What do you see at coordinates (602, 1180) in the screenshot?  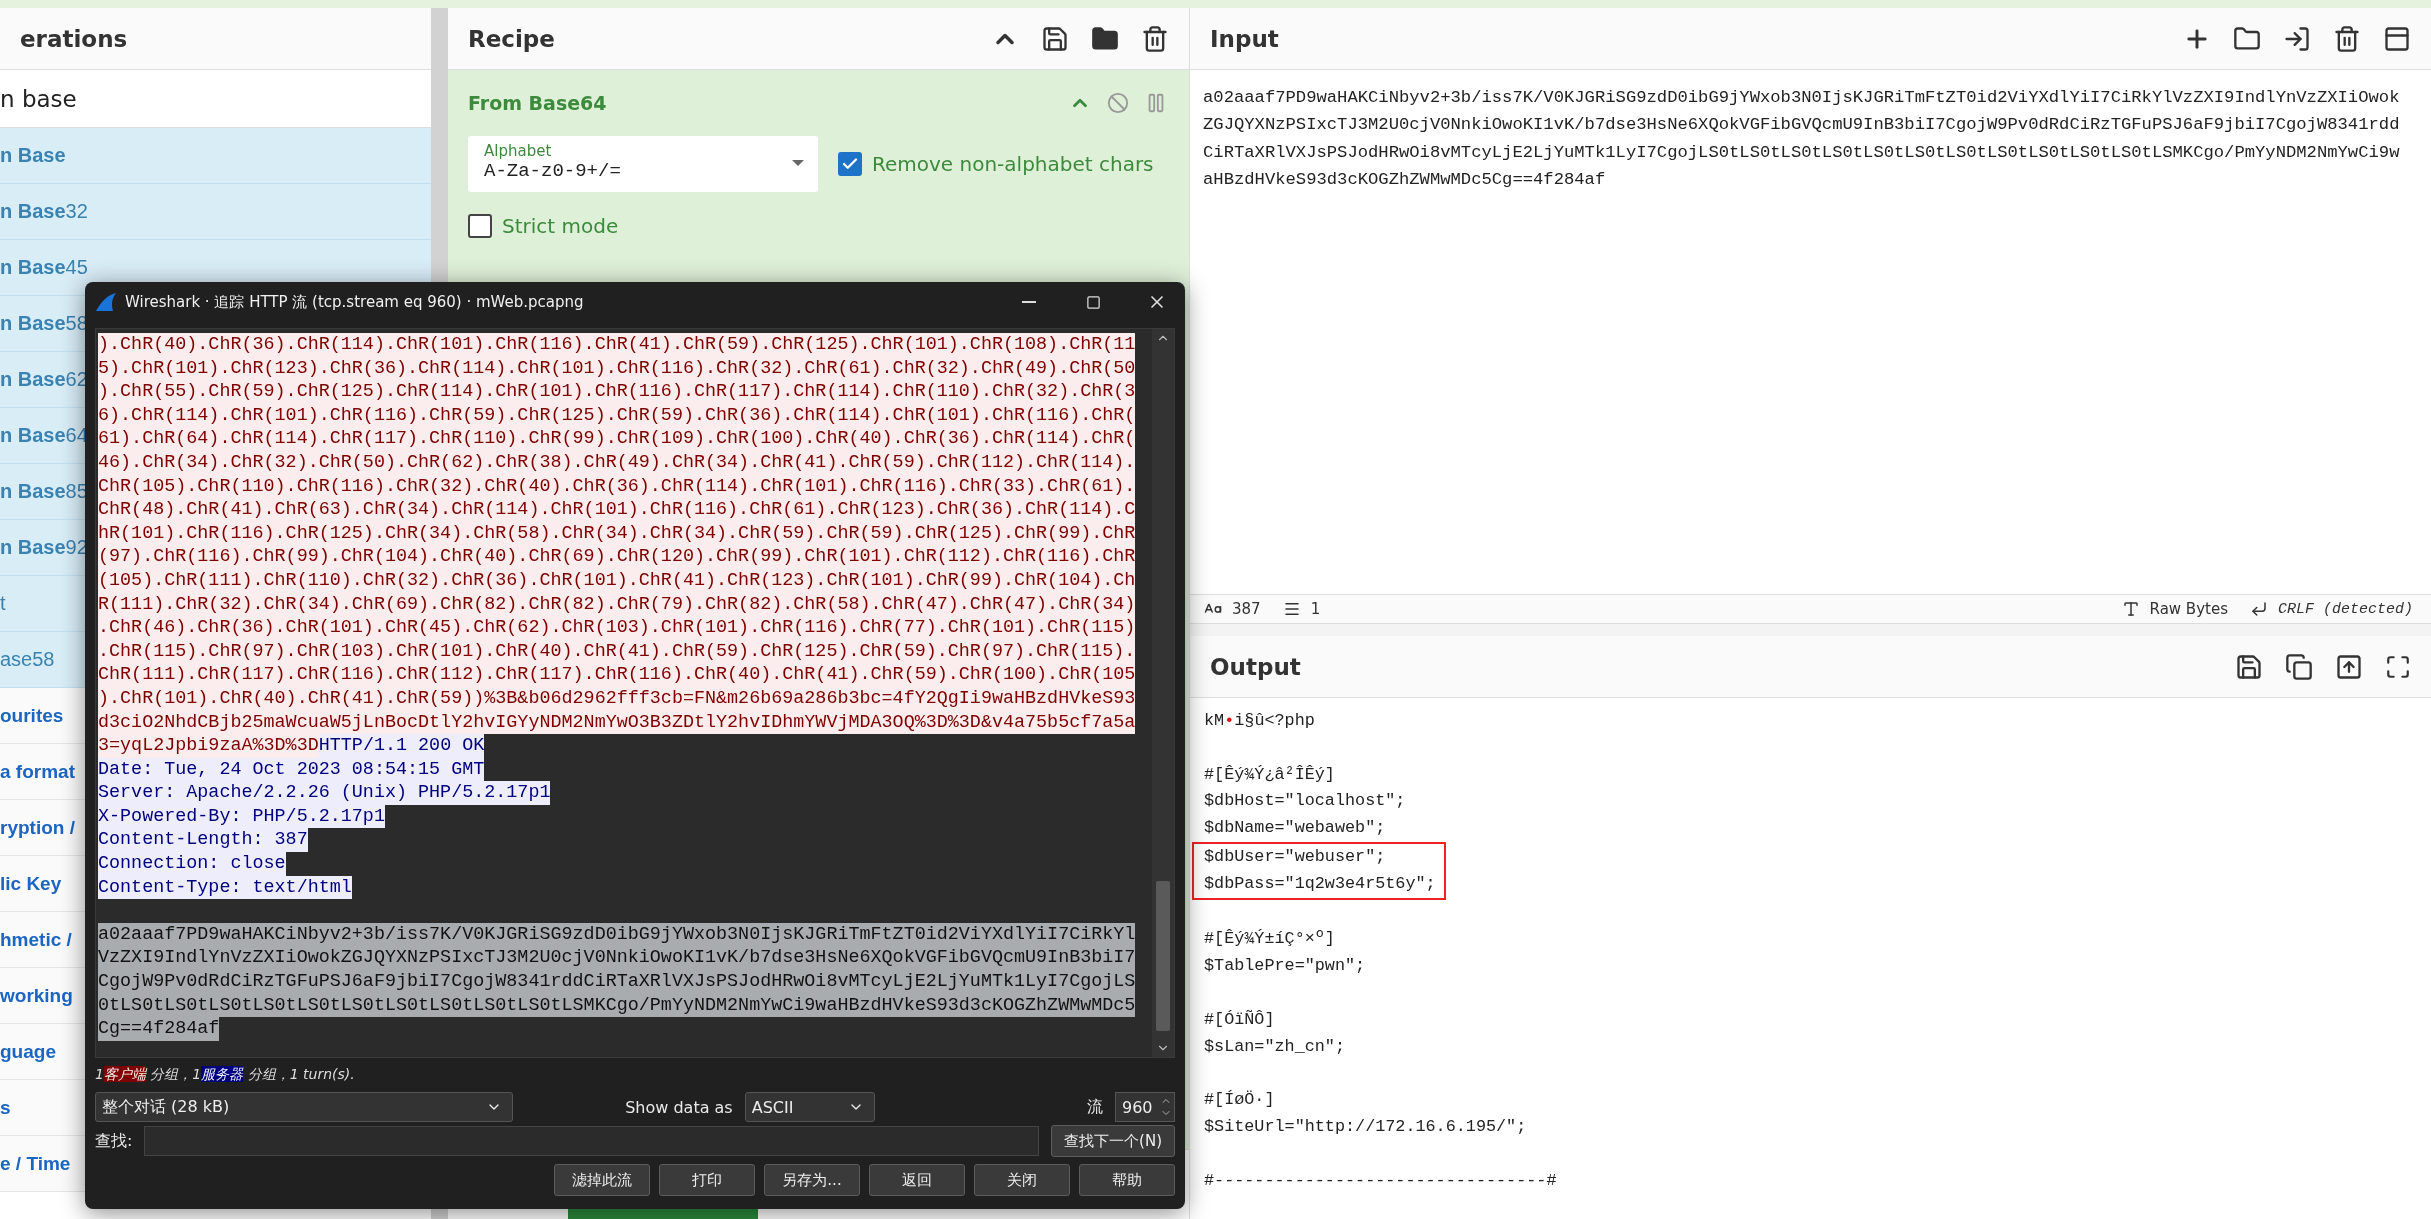 I see `dialog-button: 滤掉此流` at bounding box center [602, 1180].